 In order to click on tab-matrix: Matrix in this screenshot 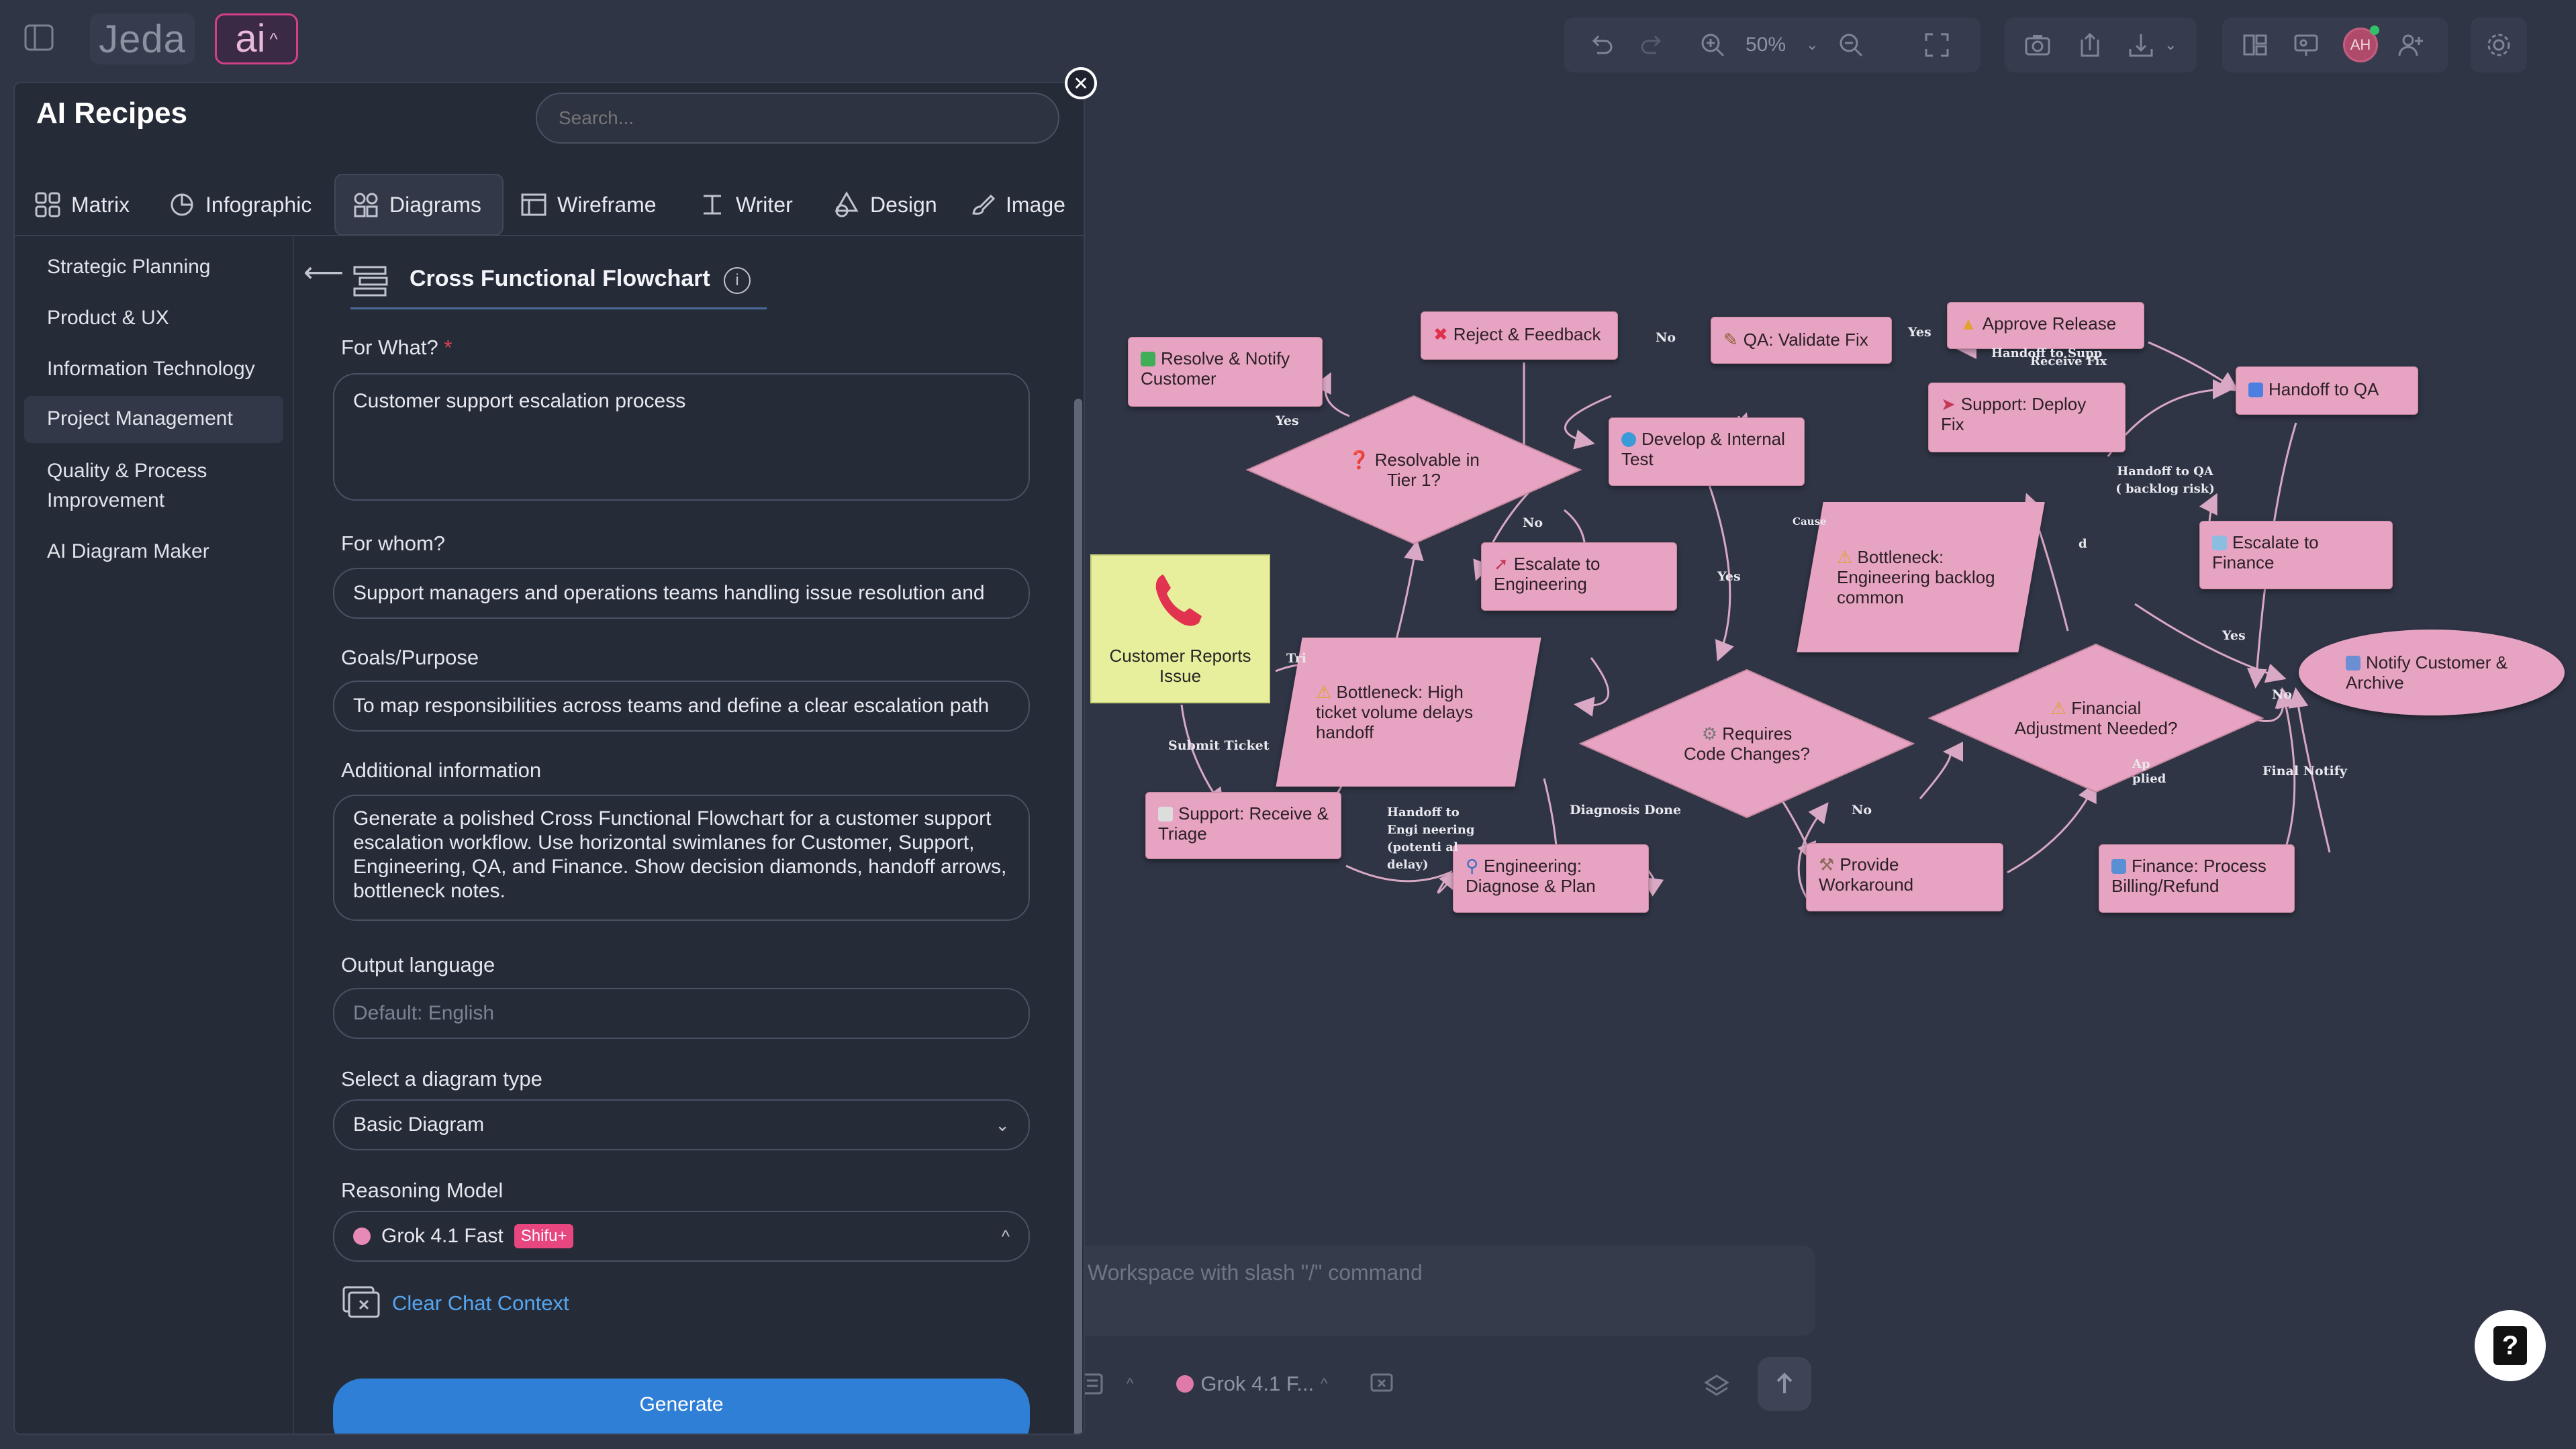, I will do `click(93, 205)`.